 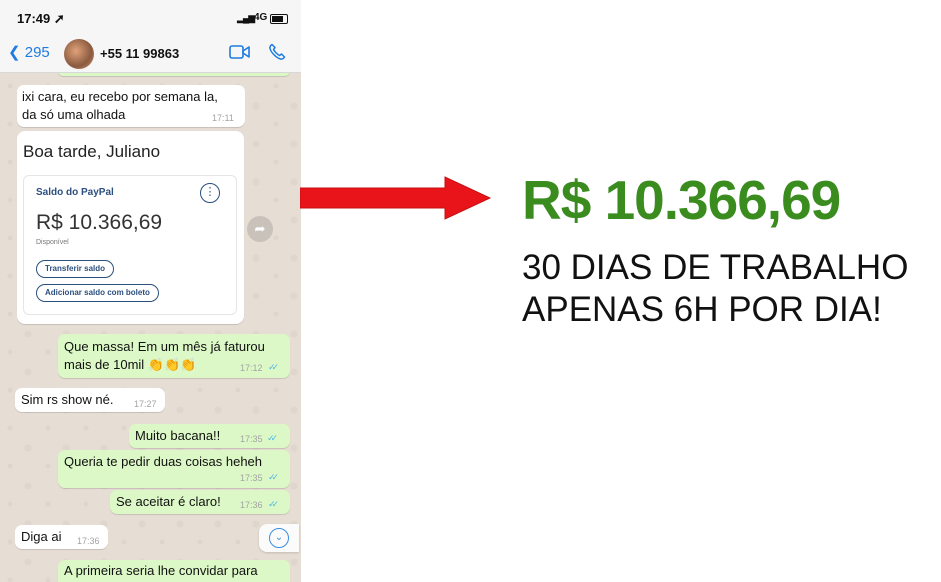 I want to click on right-arrow-icon, so click(x=396, y=198).